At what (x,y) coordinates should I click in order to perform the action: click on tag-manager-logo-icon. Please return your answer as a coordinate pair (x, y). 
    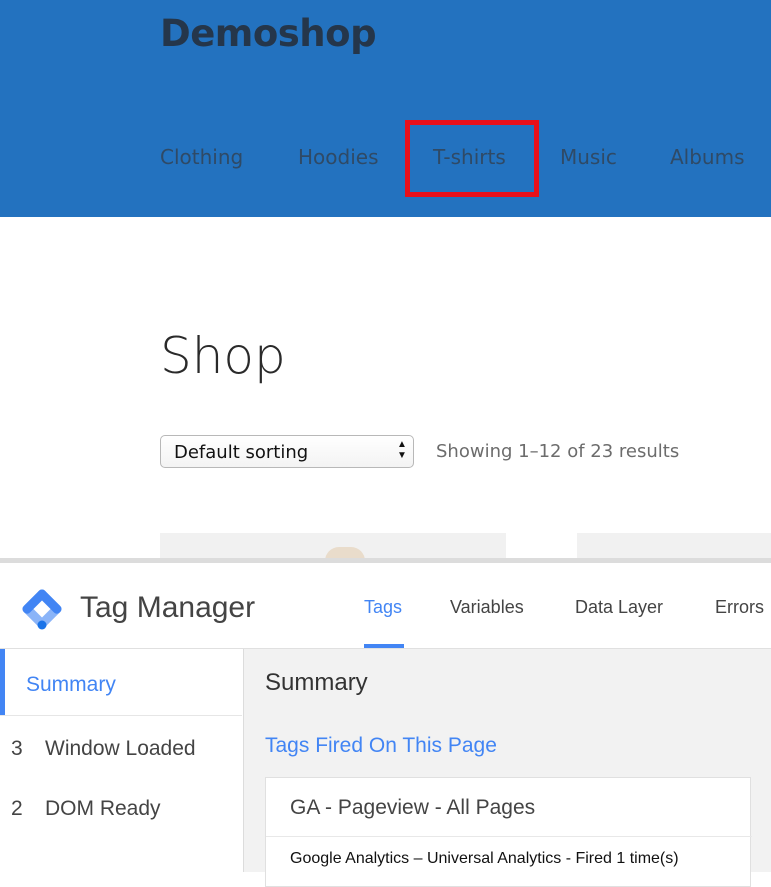
    Looking at the image, I should click on (42, 609).